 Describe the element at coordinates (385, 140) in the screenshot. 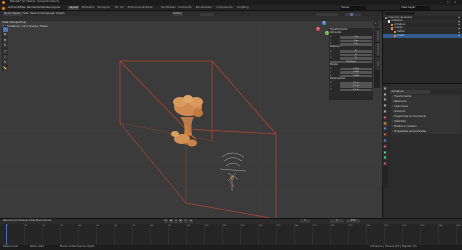

I see `physics-icon: ■` at that location.